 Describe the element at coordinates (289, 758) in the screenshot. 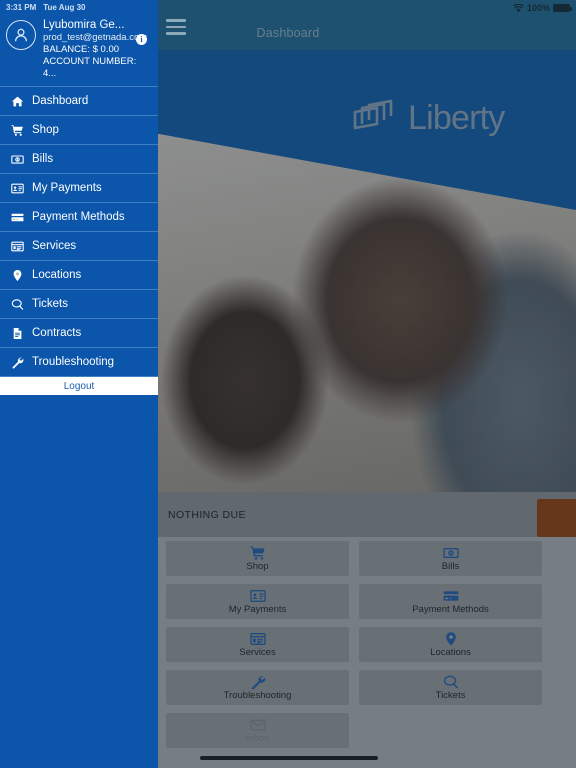

I see `home-indicator` at that location.